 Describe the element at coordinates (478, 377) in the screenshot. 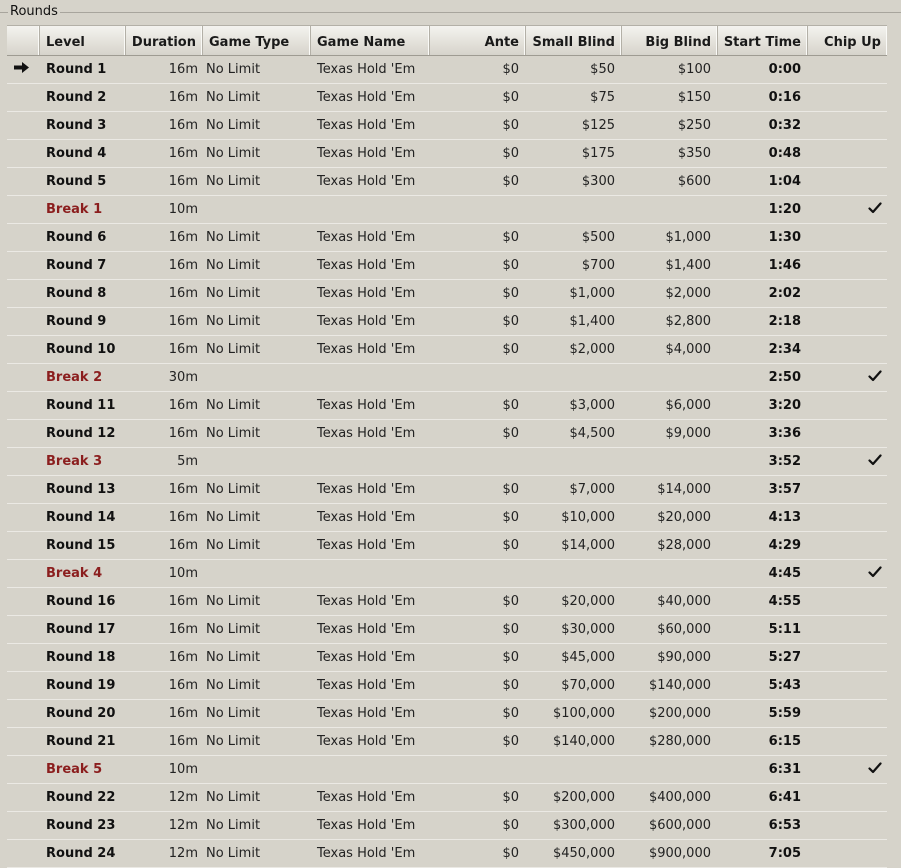

I see `ante-cell` at that location.